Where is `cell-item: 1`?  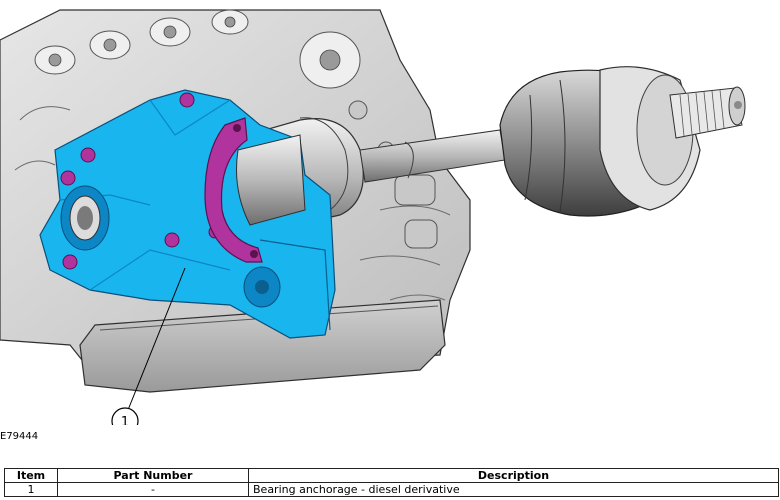 cell-item: 1 is located at coordinates (31, 489).